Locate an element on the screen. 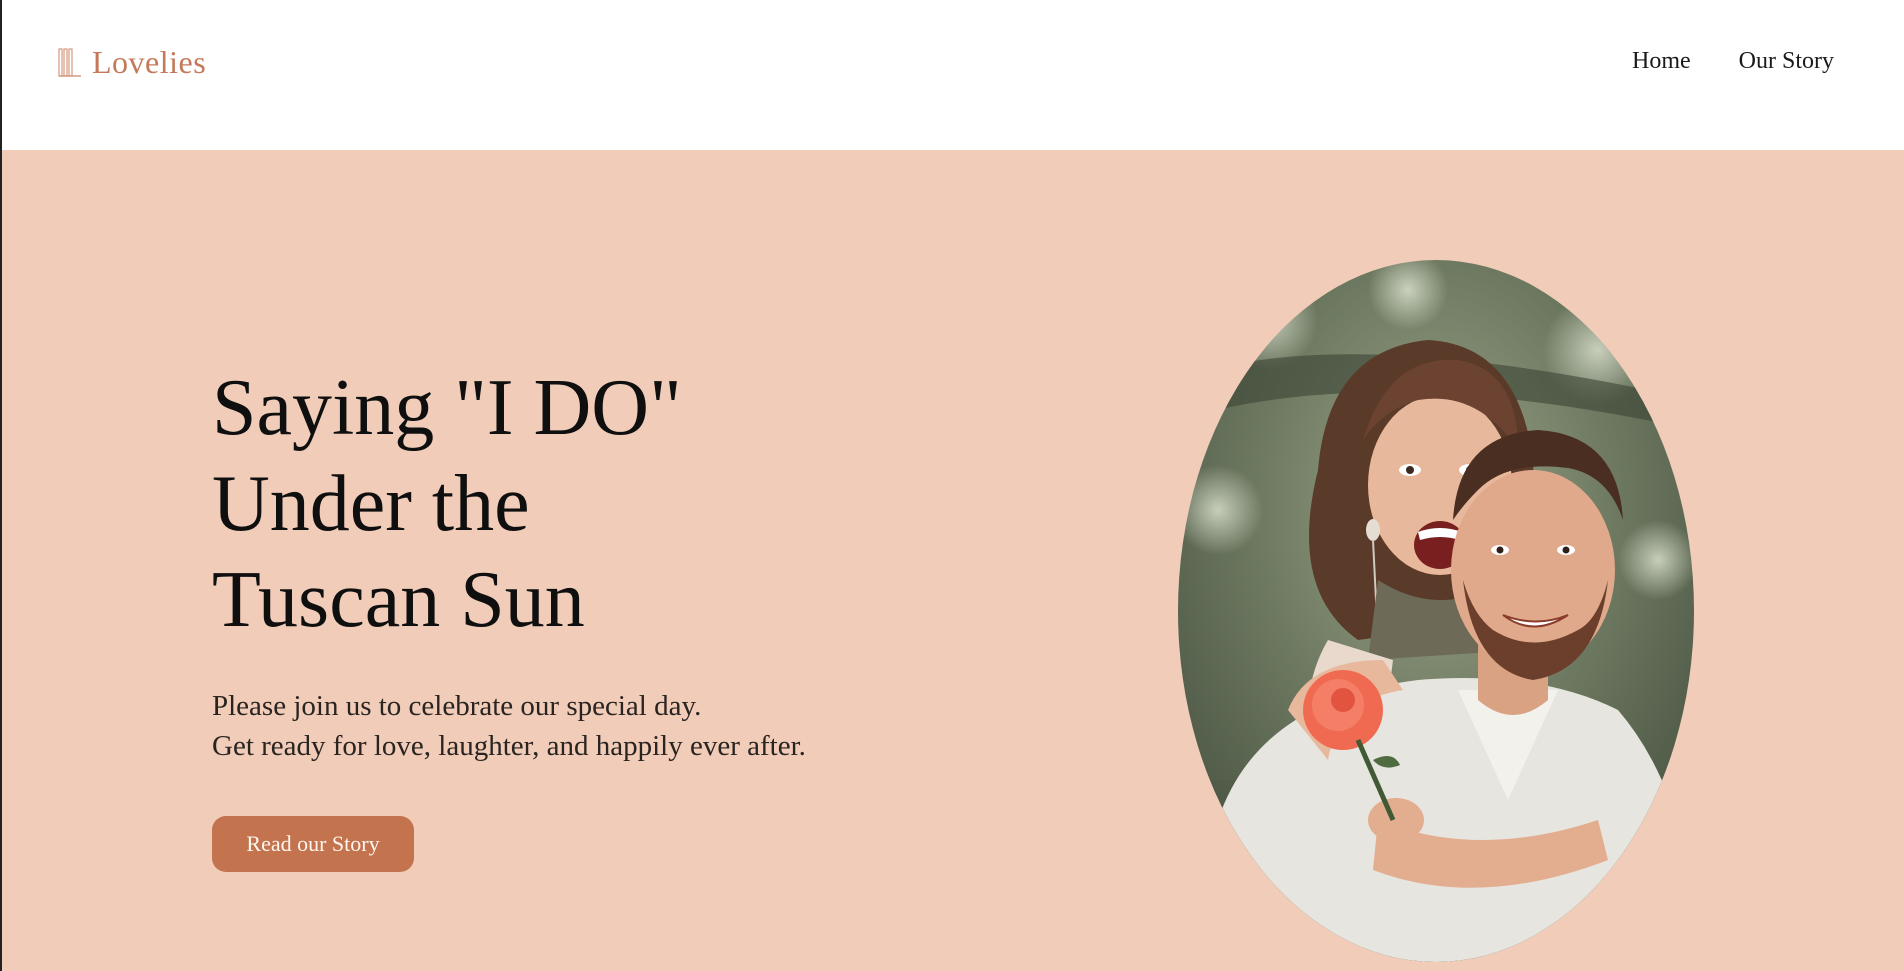  logo-text: Lovelies is located at coordinates (149, 62).